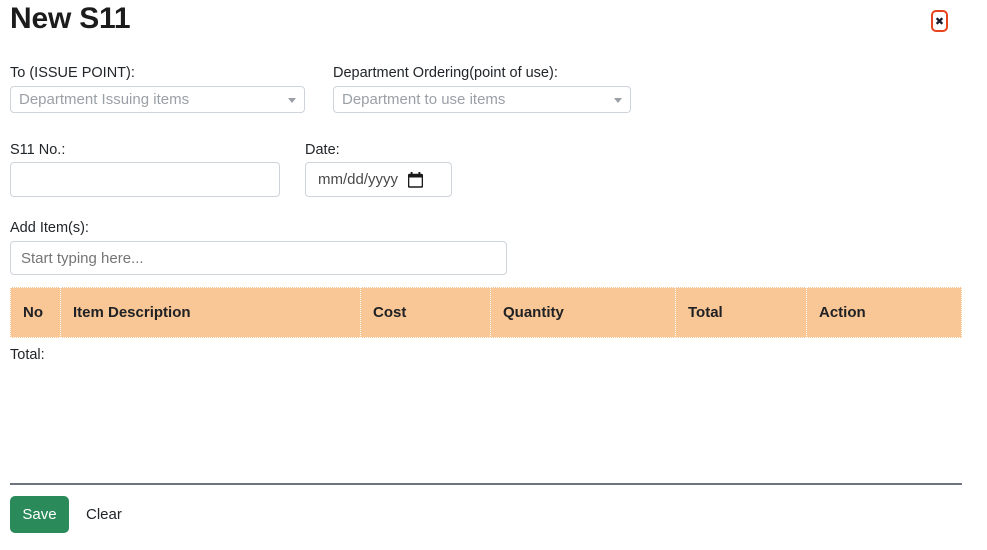 Image resolution: width=987 pixels, height=550 pixels. I want to click on add-items-label: Add Item(s):, so click(49, 228).